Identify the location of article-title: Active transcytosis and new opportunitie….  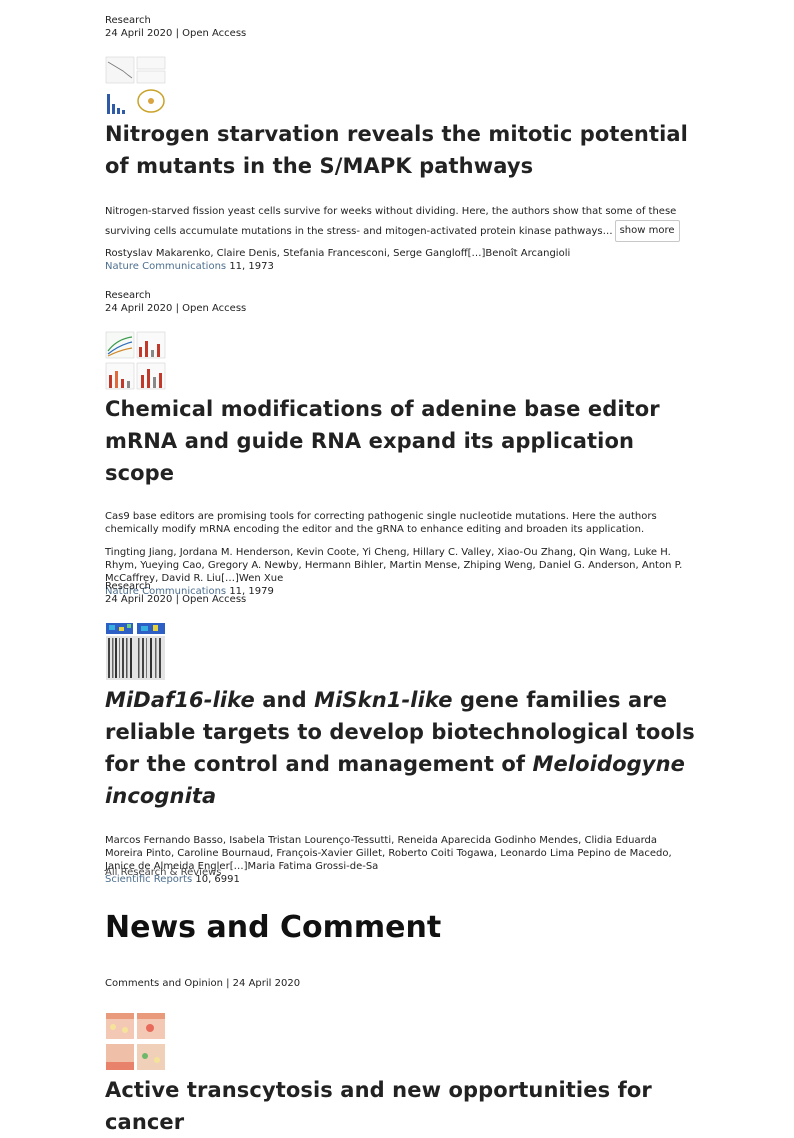
(400, 1106).